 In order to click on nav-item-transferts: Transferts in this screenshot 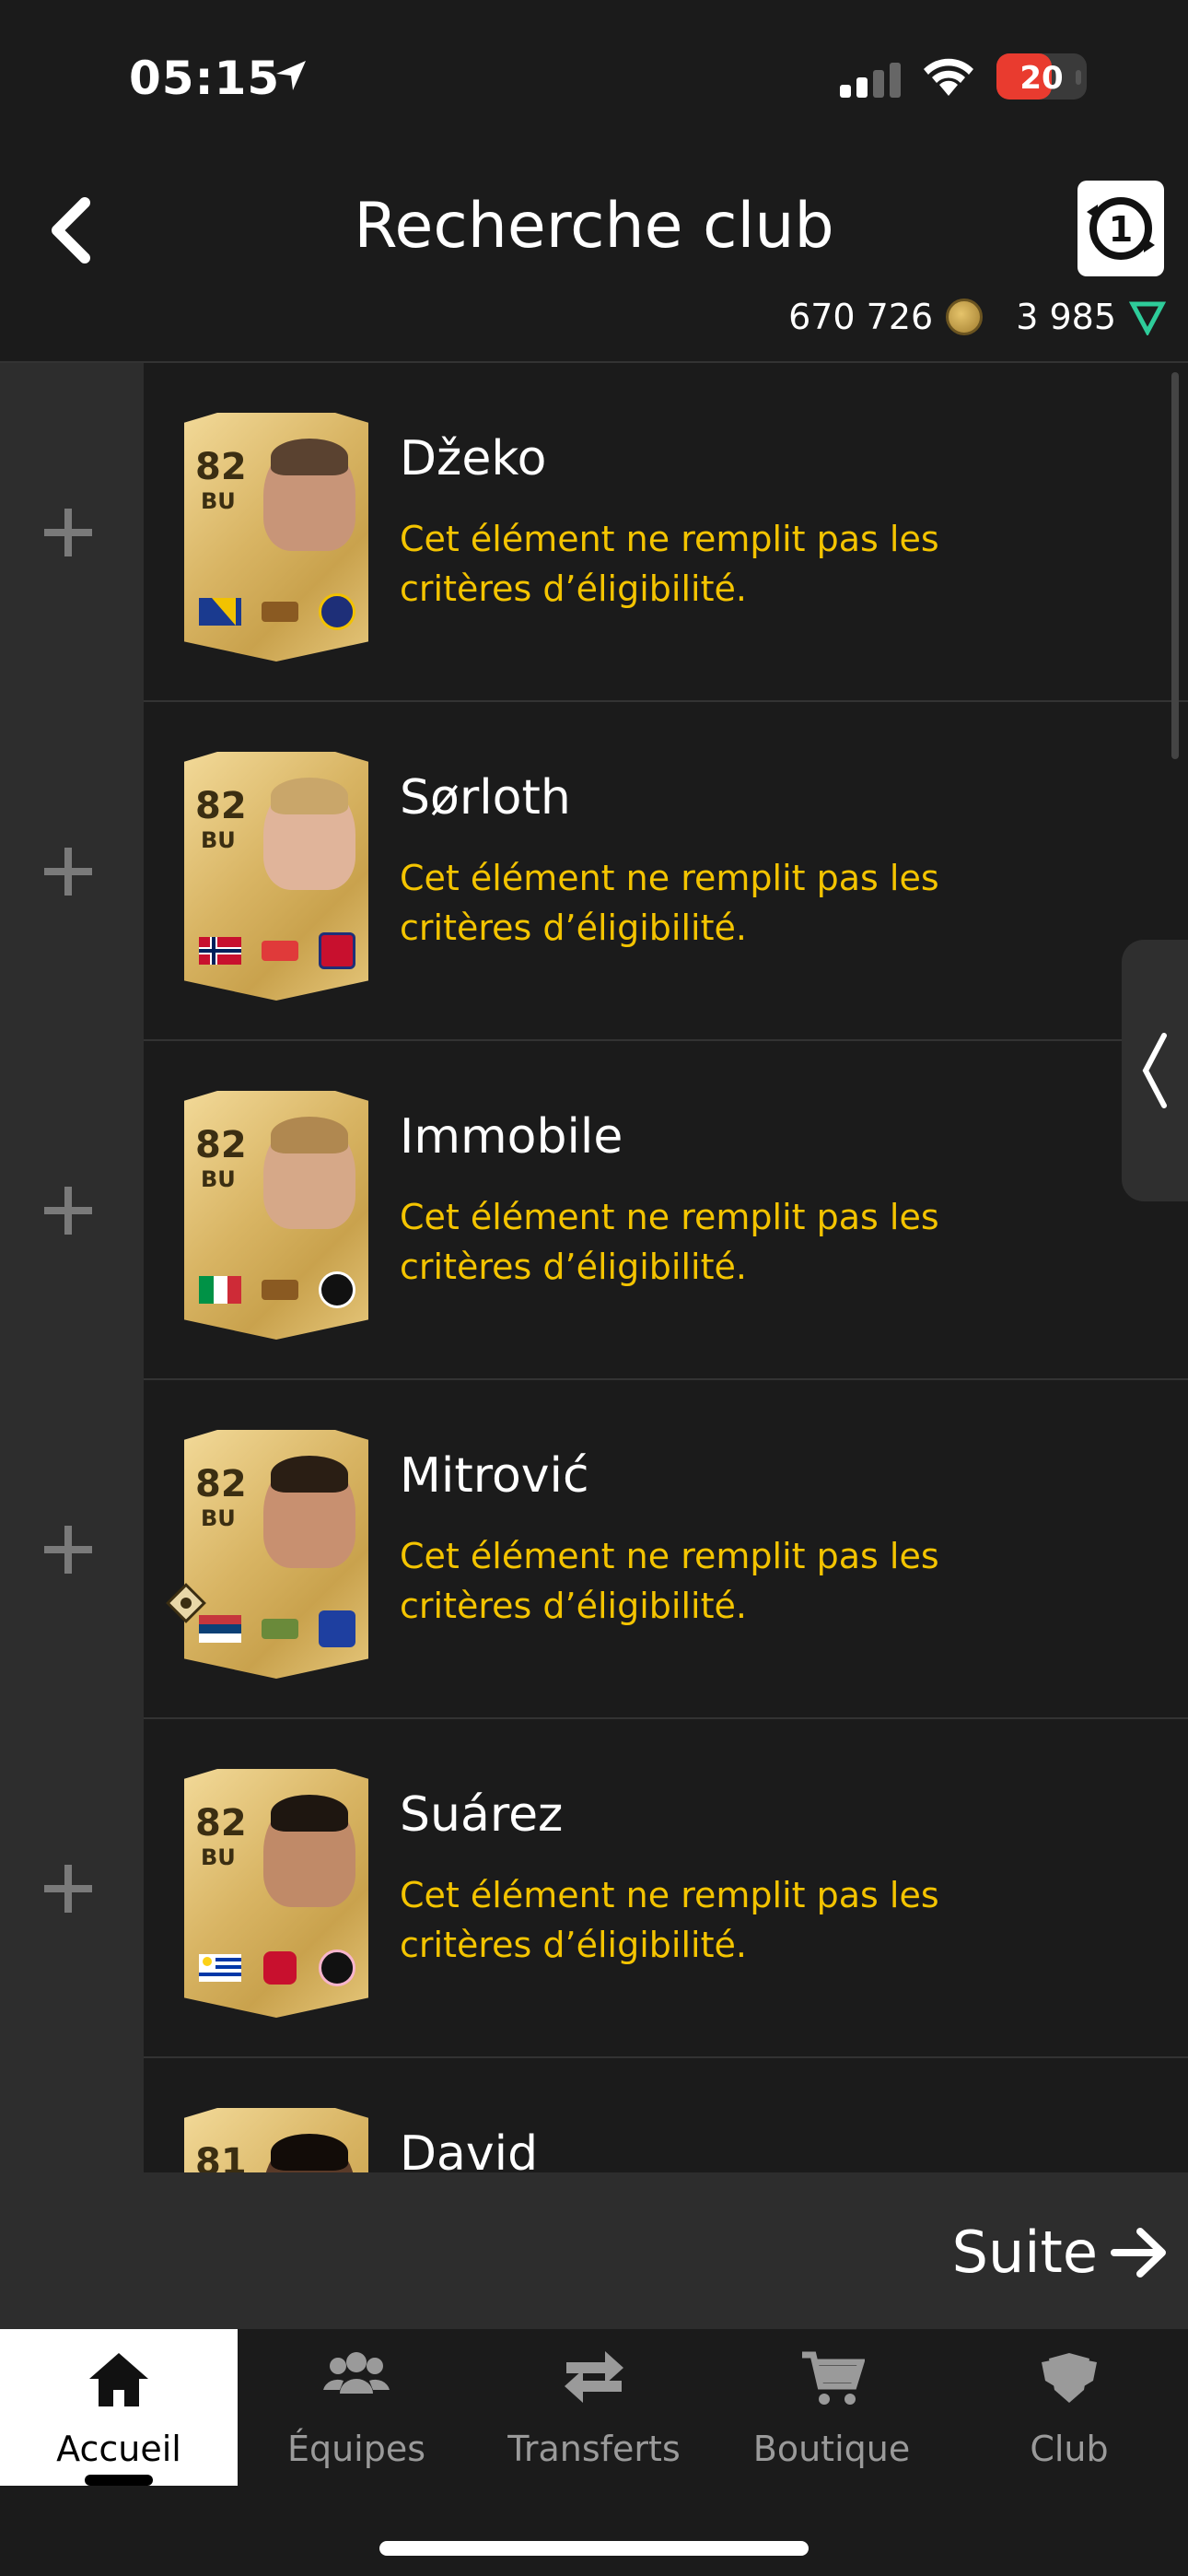, I will do `click(594, 2407)`.